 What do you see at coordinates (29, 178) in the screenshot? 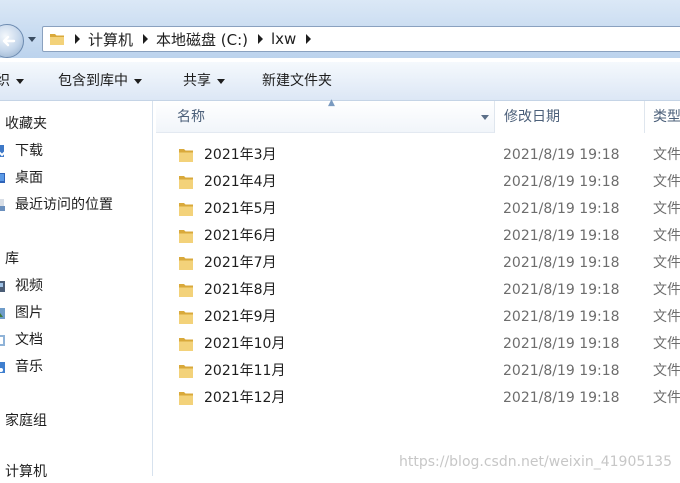
I see `nav-desktop-label: 桌面` at bounding box center [29, 178].